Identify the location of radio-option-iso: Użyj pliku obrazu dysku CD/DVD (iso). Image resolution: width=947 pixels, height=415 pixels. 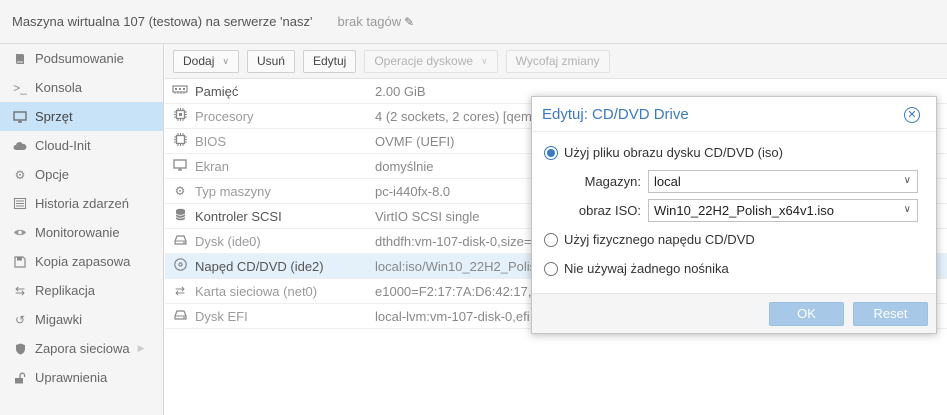
(734, 152).